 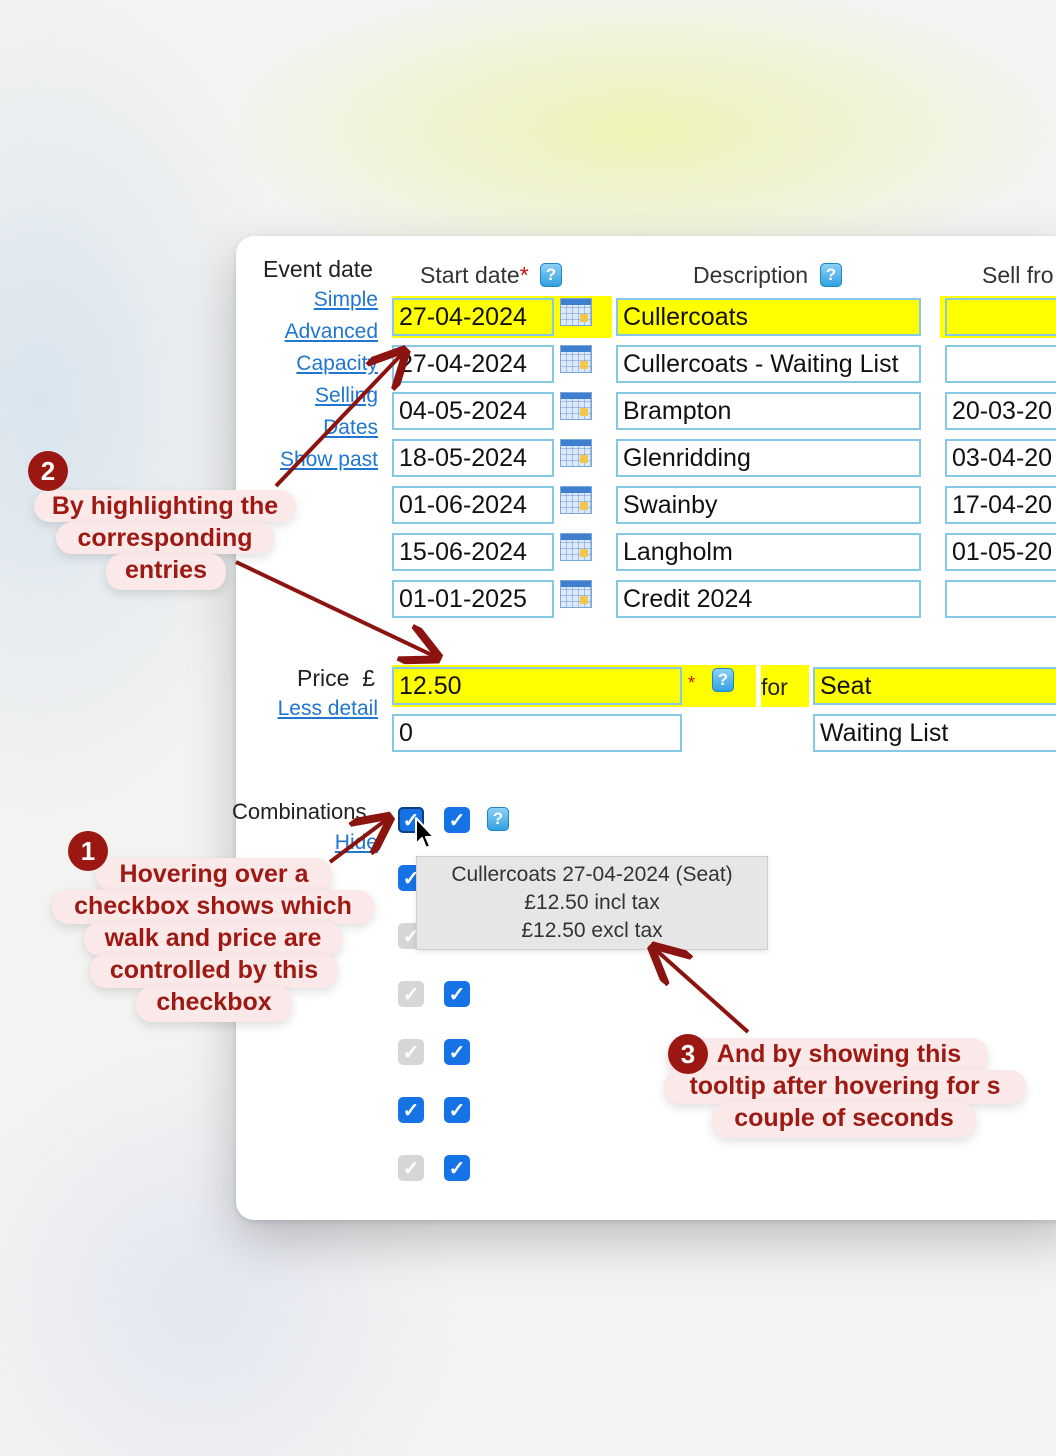 I want to click on arrow-to-tooltip, so click(x=703, y=992).